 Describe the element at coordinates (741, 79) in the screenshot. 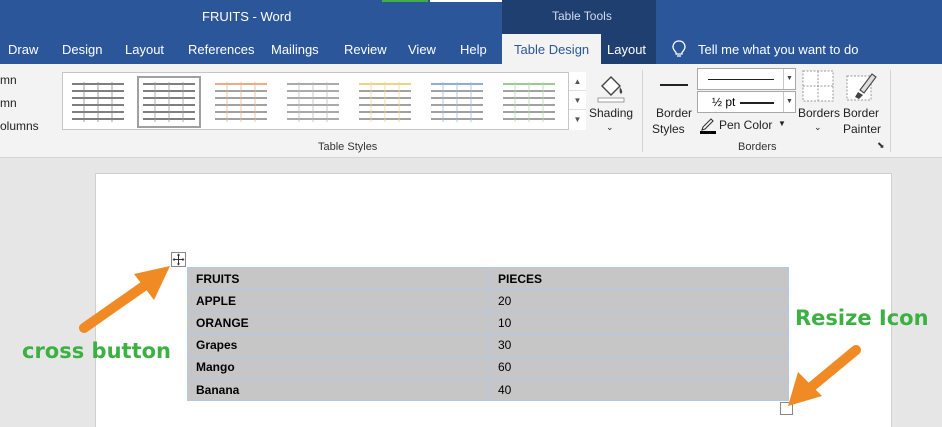

I see `line-style-preview` at that location.